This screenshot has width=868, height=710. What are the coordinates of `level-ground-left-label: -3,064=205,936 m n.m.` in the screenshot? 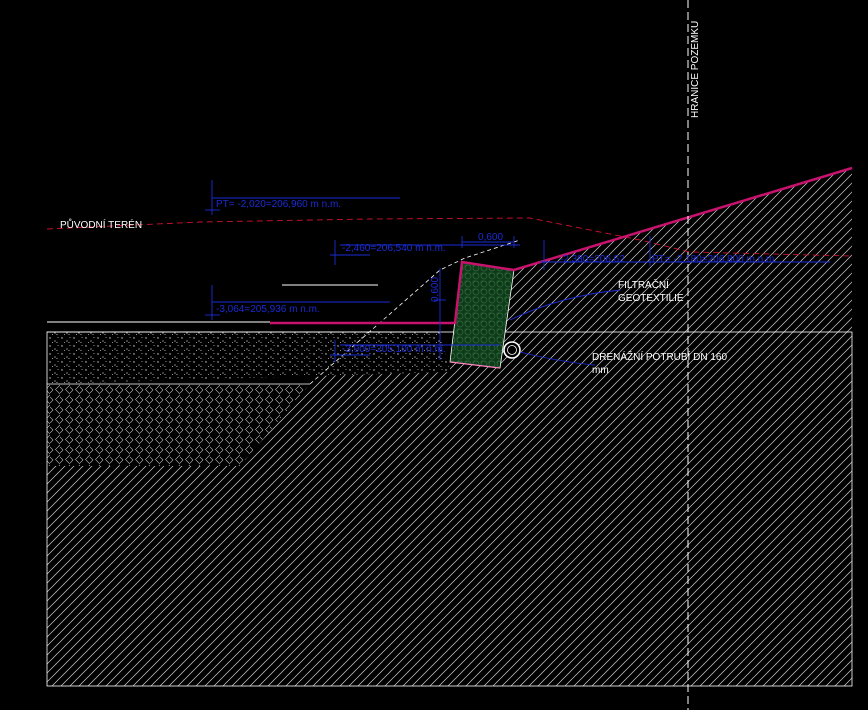 It's located at (268, 309).